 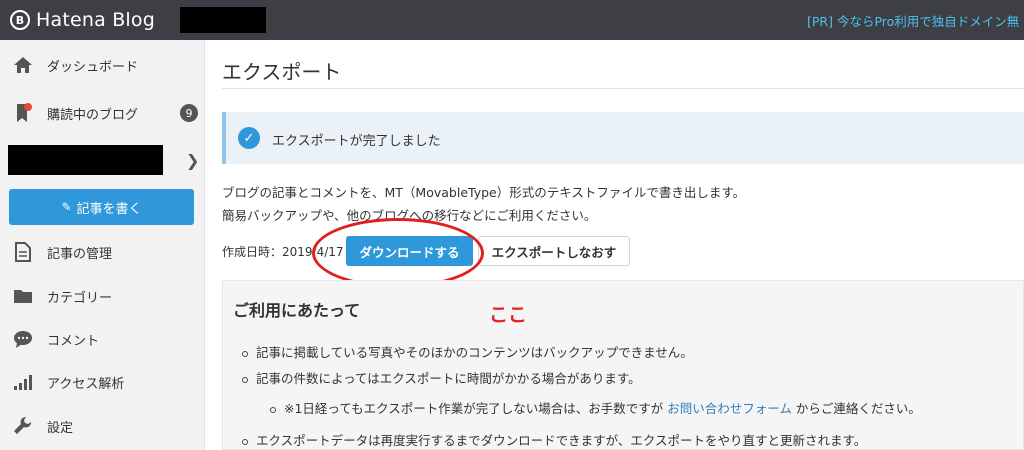 I want to click on sub-bullet-prefix: ※1日経ってもエクスポート作業が完了しない場合は、お手数ですが, so click(x=474, y=408).